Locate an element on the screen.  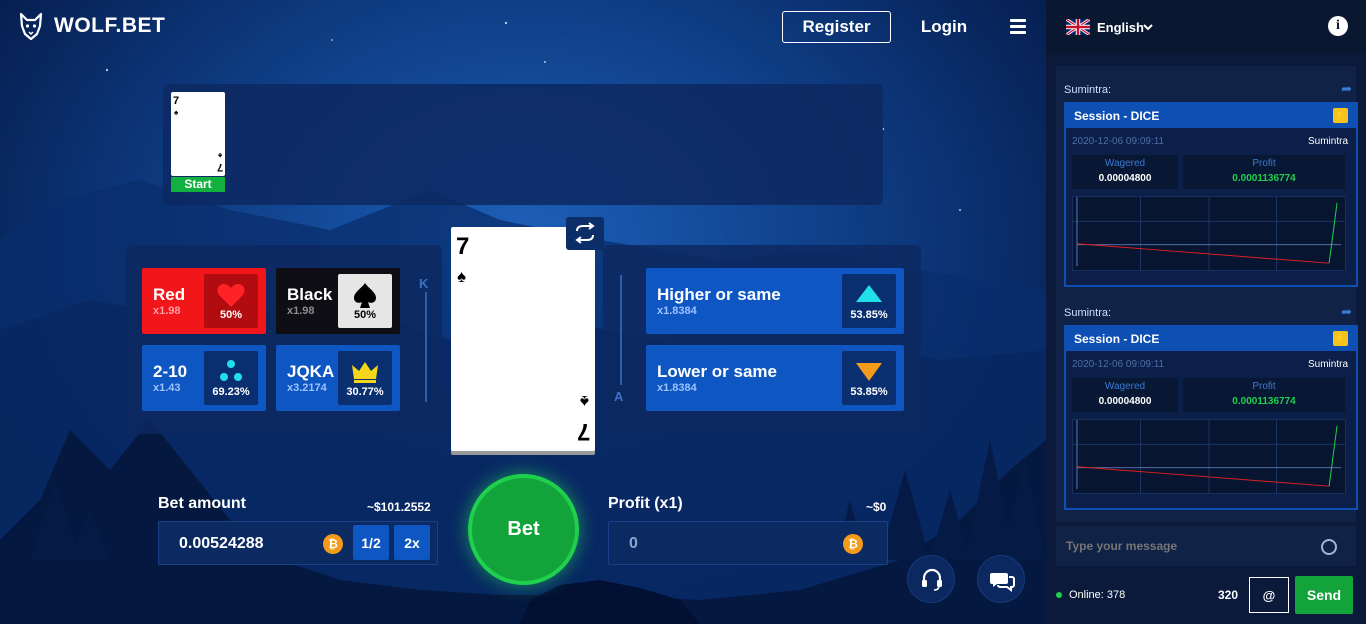
history-card-rank-bottom: 7 is located at coordinates (219, 167).